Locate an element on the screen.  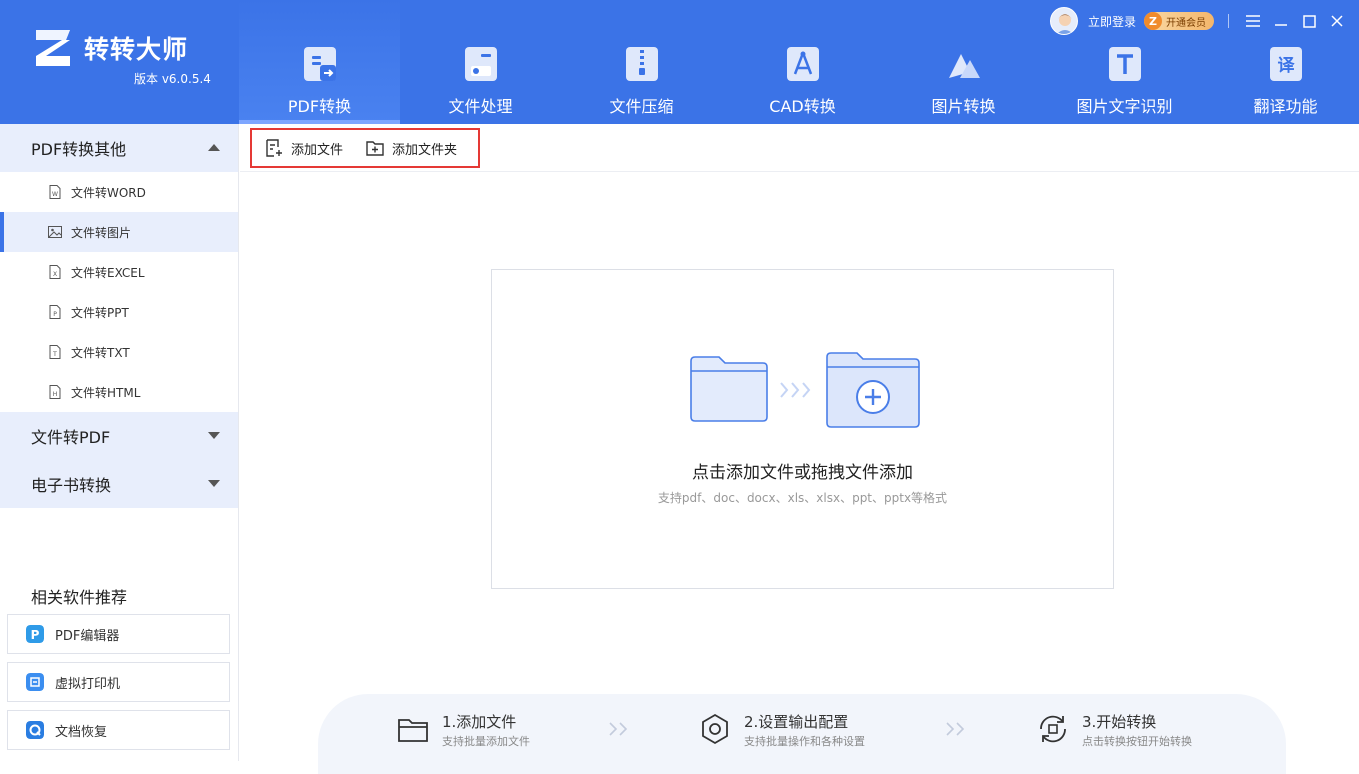
recommend-title: 相关软件推荐 is located at coordinates (79, 597).